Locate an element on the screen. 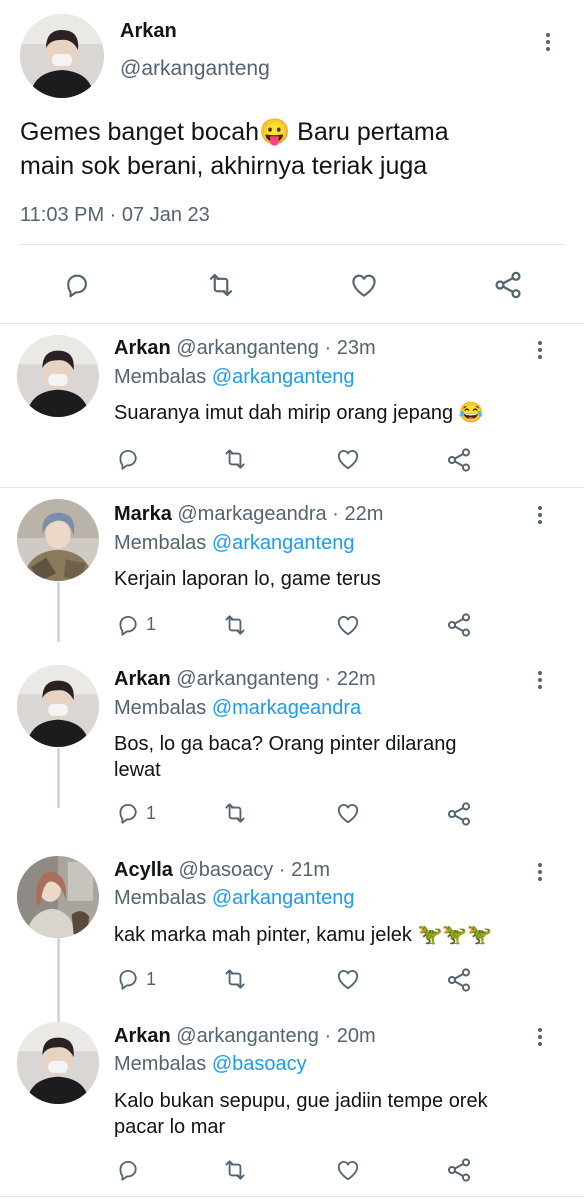  reply-text-line1: Kerjain laporan lo, game terus is located at coordinates (247, 579).